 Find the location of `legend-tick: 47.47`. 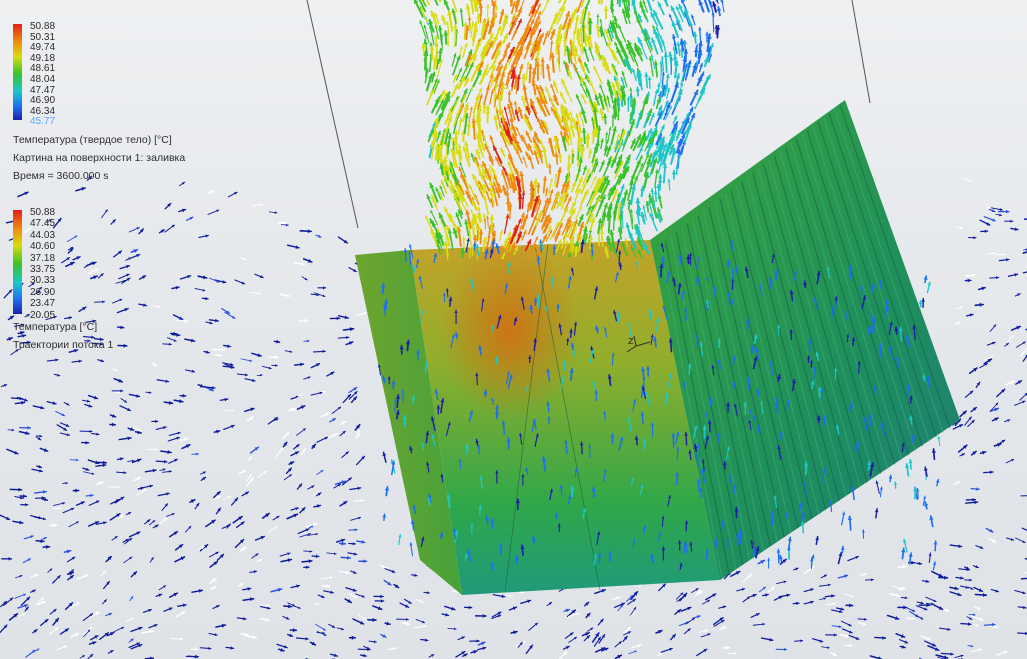

legend-tick: 47.47 is located at coordinates (43, 90).